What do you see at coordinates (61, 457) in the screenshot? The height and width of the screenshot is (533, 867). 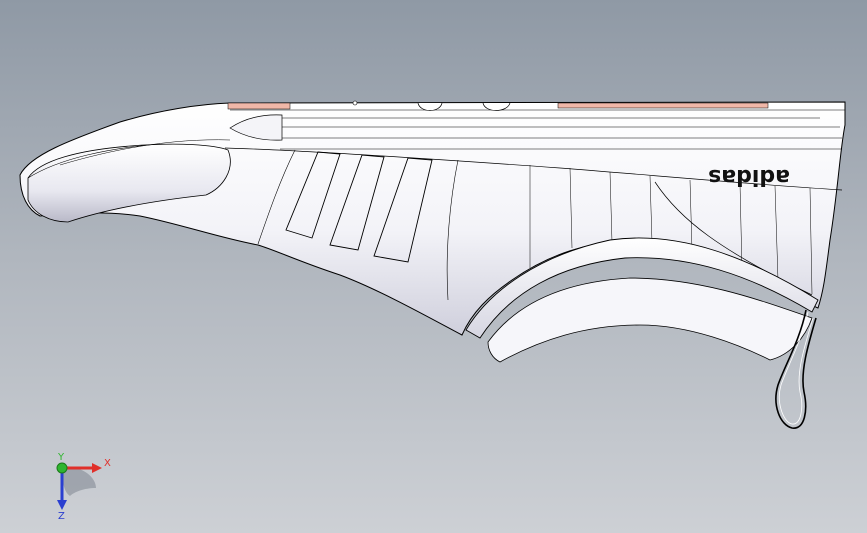 I see `y-axis-label: Y` at bounding box center [61, 457].